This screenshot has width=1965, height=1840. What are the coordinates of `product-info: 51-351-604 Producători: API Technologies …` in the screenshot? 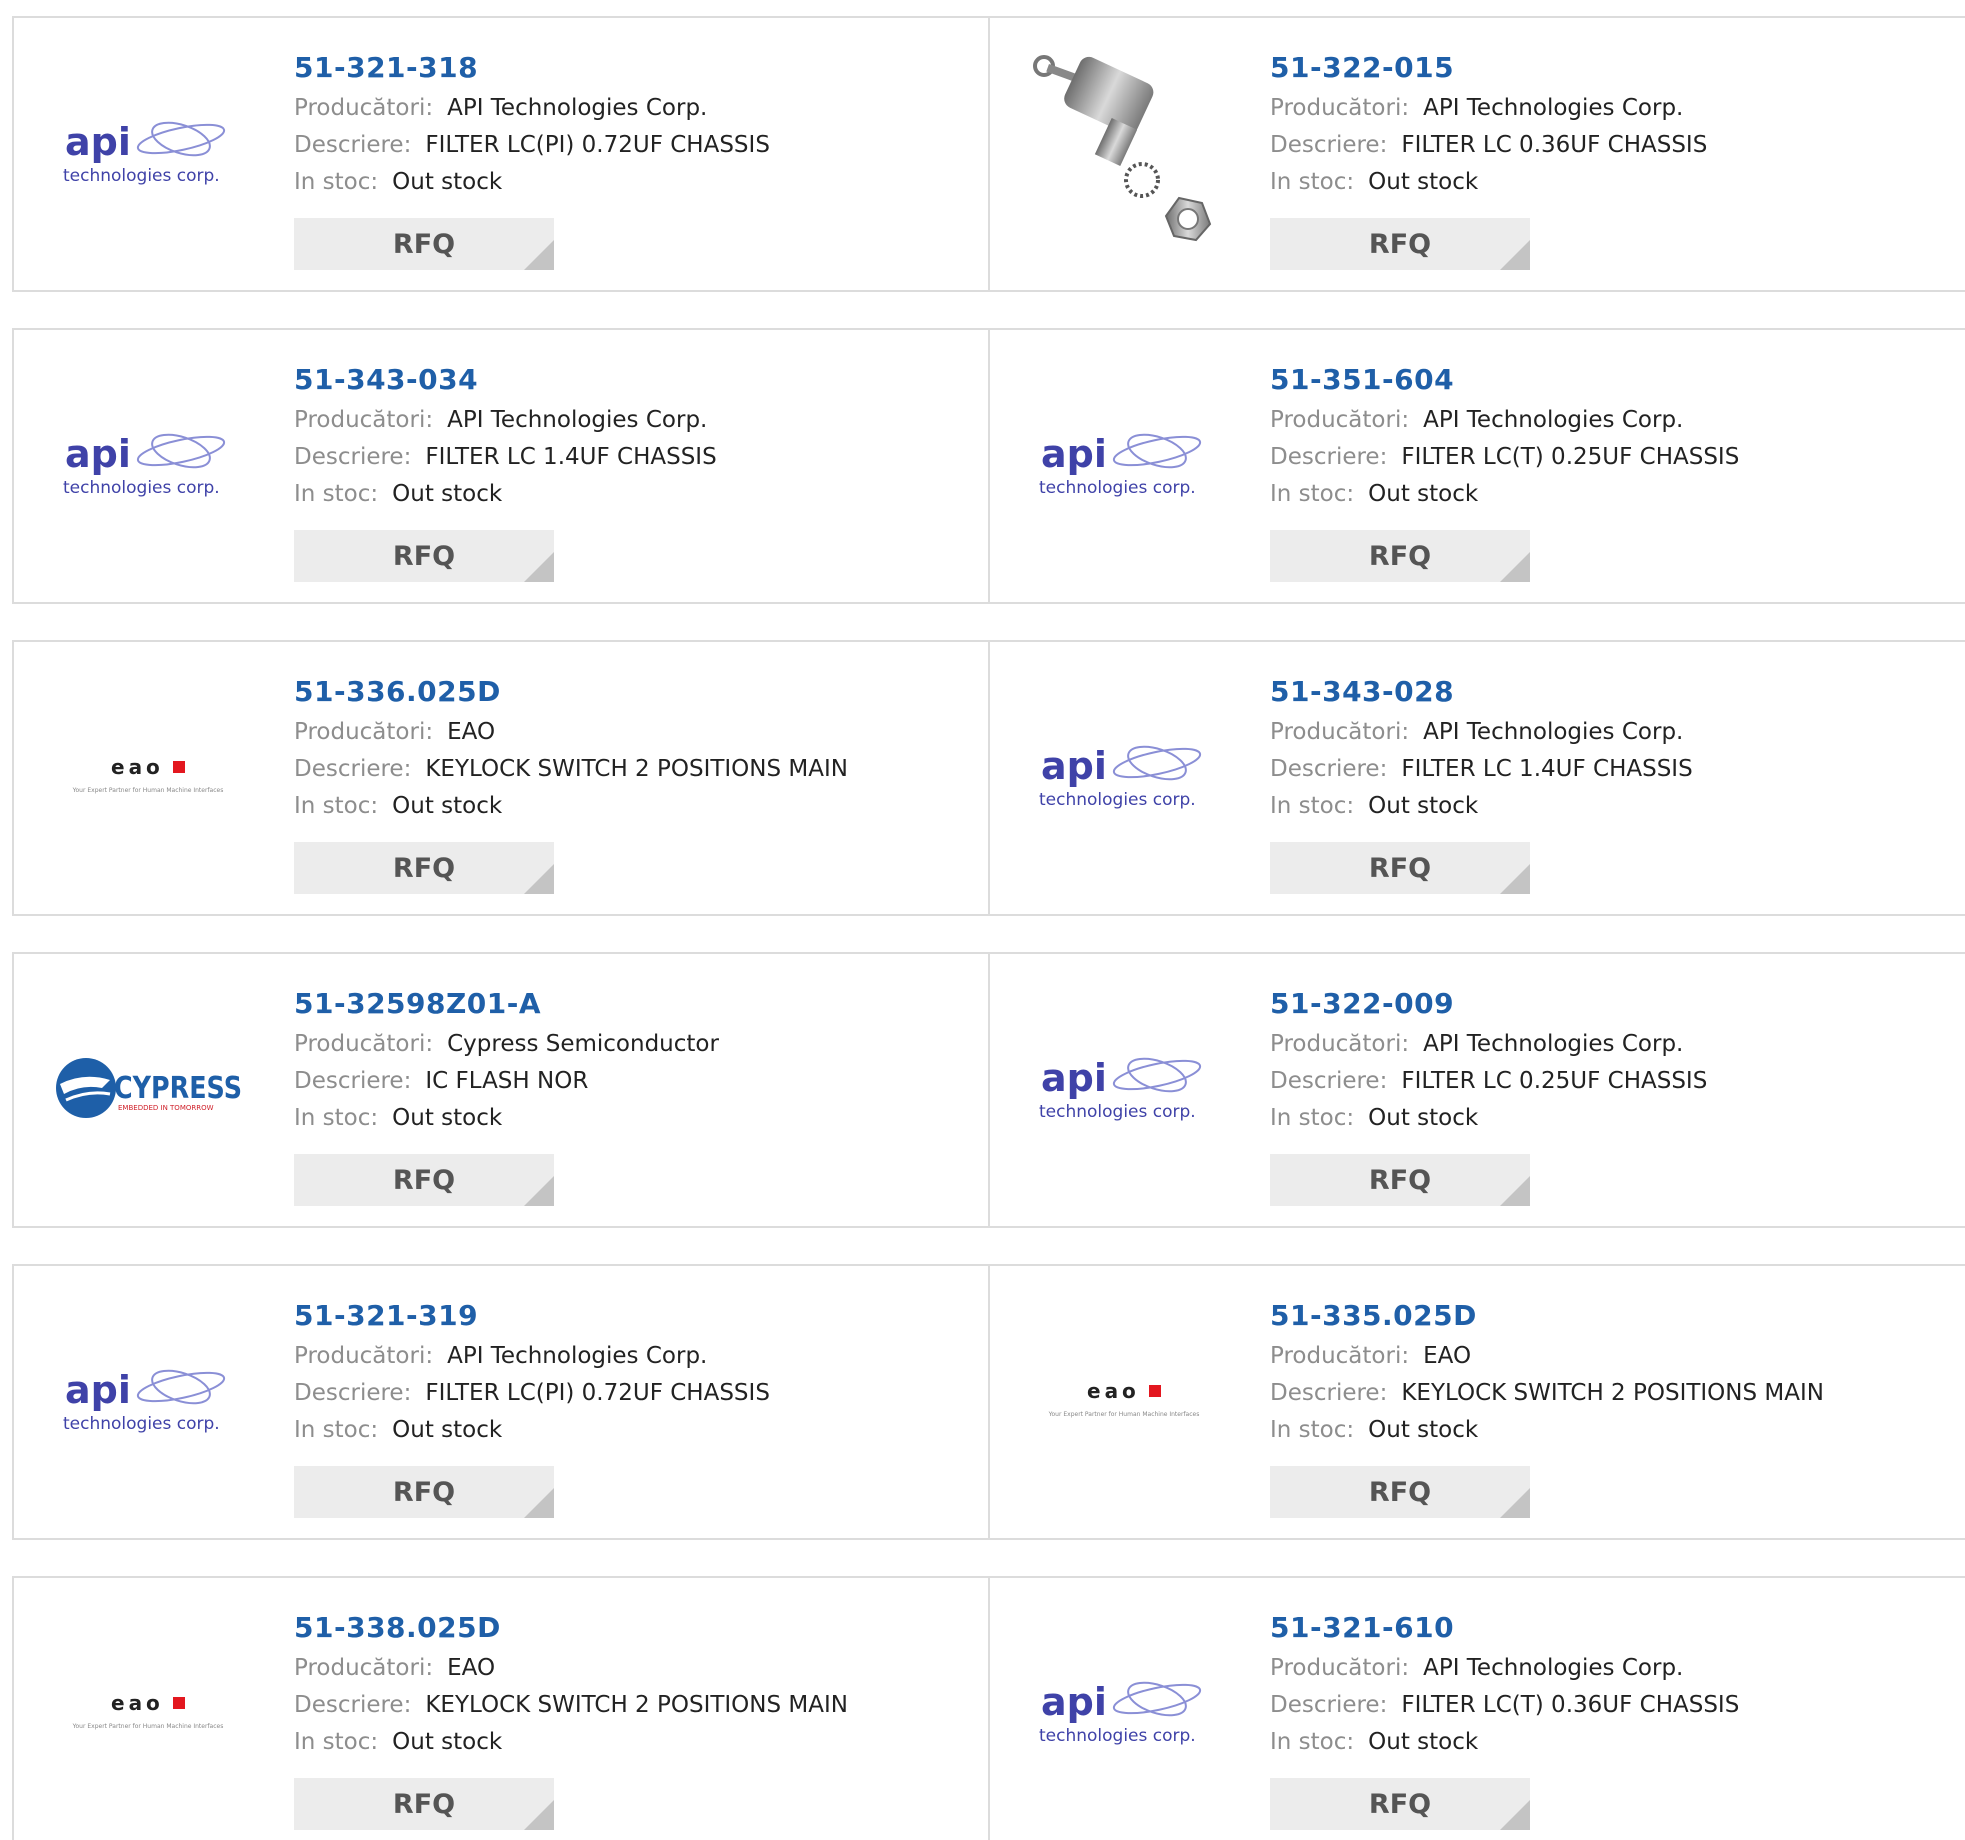 It's located at (1607, 435).